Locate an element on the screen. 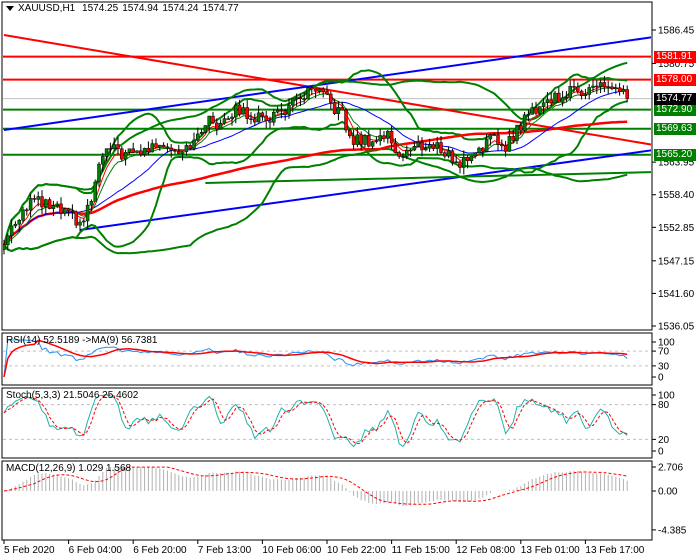 This screenshot has height=560, width=700. price-tick-label: 1586.45 is located at coordinates (676, 31).